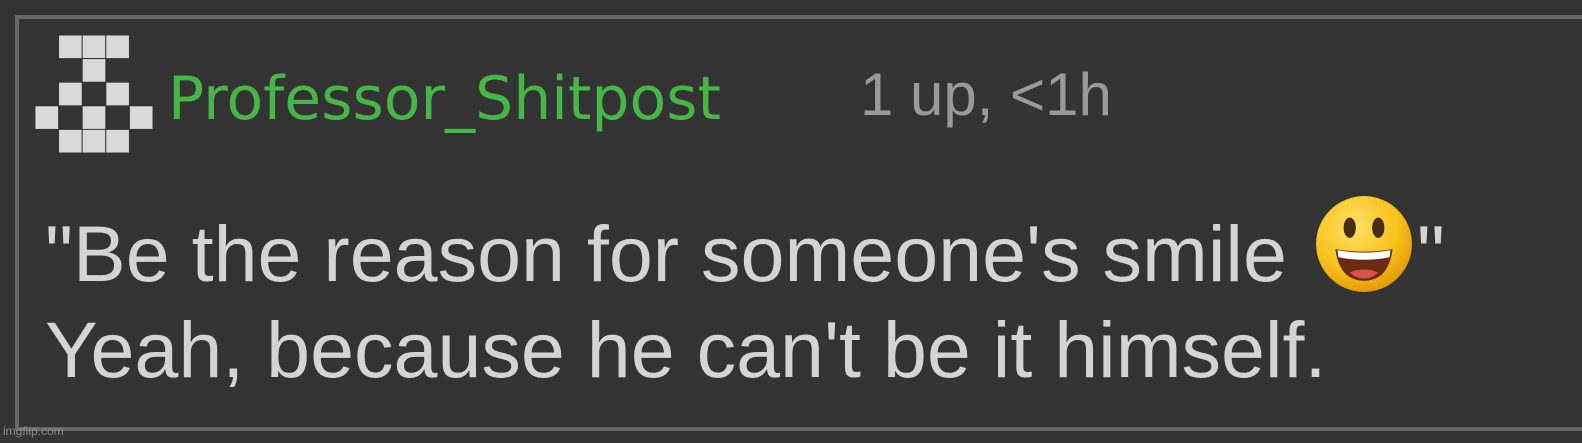 This screenshot has height=443, width=1582. What do you see at coordinates (1430, 253) in the screenshot?
I see `comment-text-part: "` at bounding box center [1430, 253].